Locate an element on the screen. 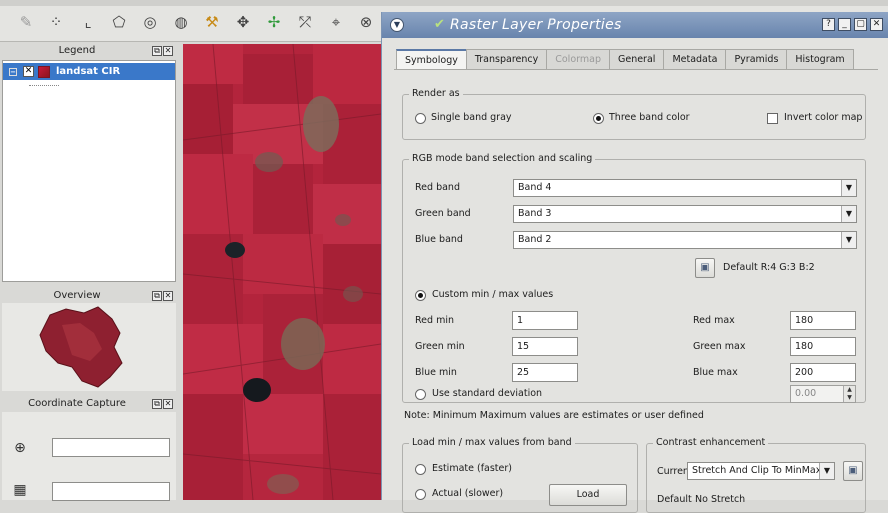 The image size is (888, 513). node-icon: ⁘ is located at coordinates (56, 22).